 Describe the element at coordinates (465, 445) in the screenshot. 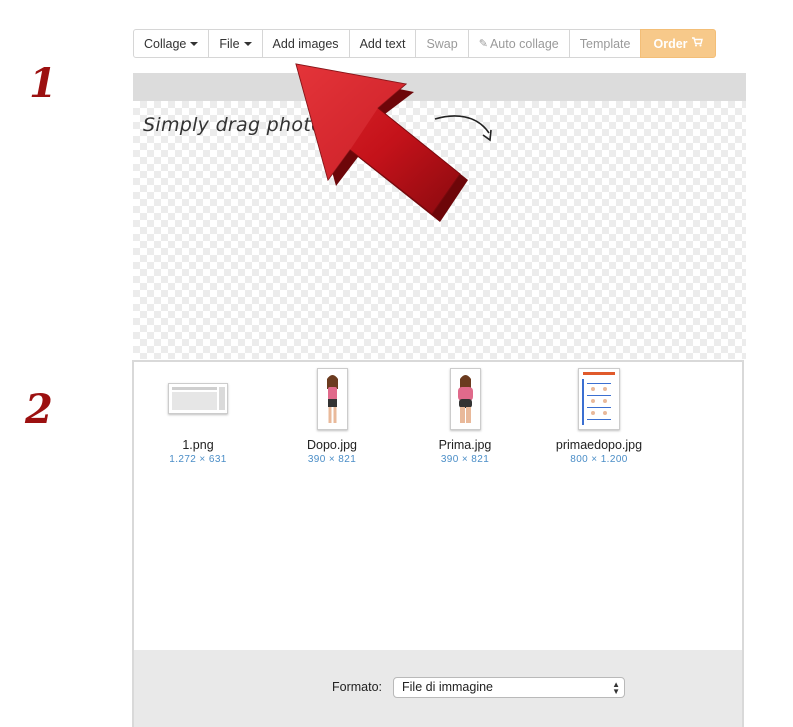

I see `file-name: Prima.jpg` at that location.